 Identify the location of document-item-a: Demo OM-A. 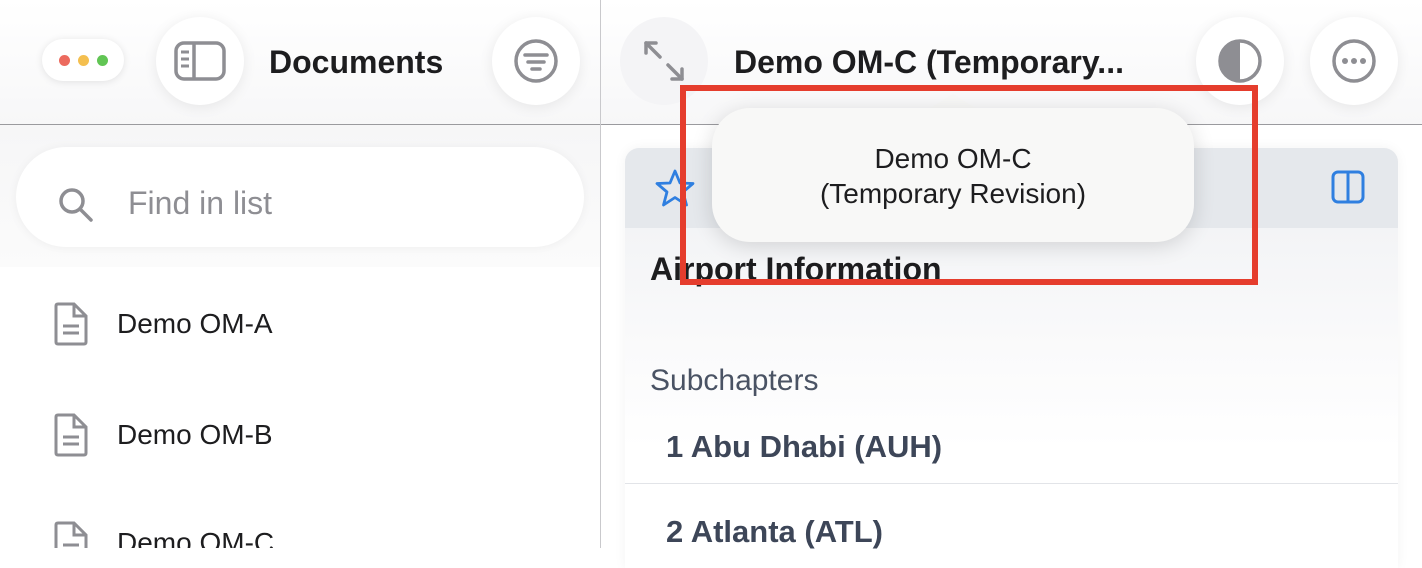
(300, 324).